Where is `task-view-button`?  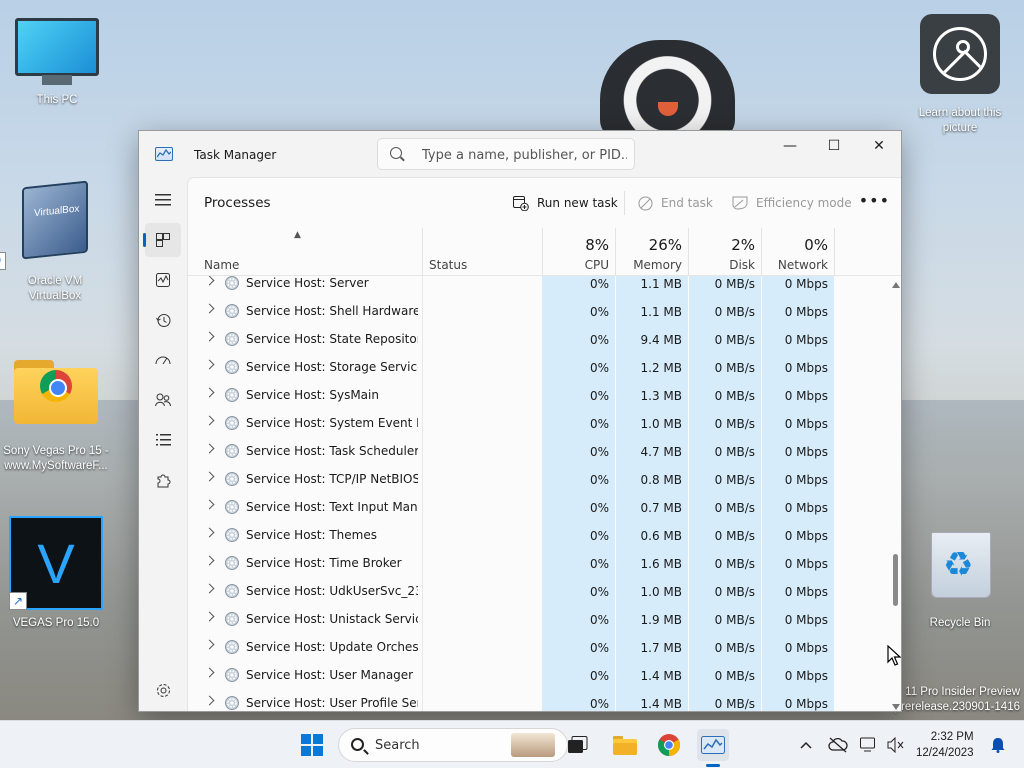
task-view-button is located at coordinates (578, 745).